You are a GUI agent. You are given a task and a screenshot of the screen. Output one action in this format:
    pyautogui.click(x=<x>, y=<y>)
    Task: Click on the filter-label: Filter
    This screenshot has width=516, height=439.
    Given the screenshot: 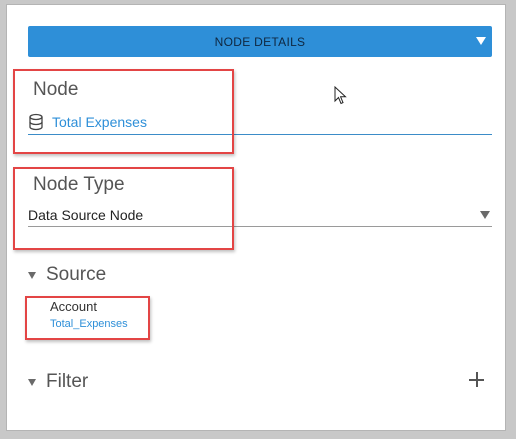 What is the action you would take?
    pyautogui.click(x=67, y=381)
    